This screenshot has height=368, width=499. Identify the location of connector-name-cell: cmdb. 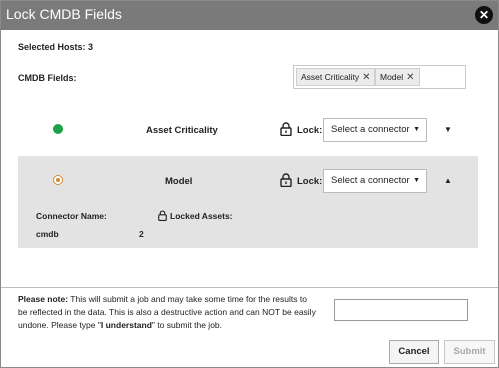
(47, 234).